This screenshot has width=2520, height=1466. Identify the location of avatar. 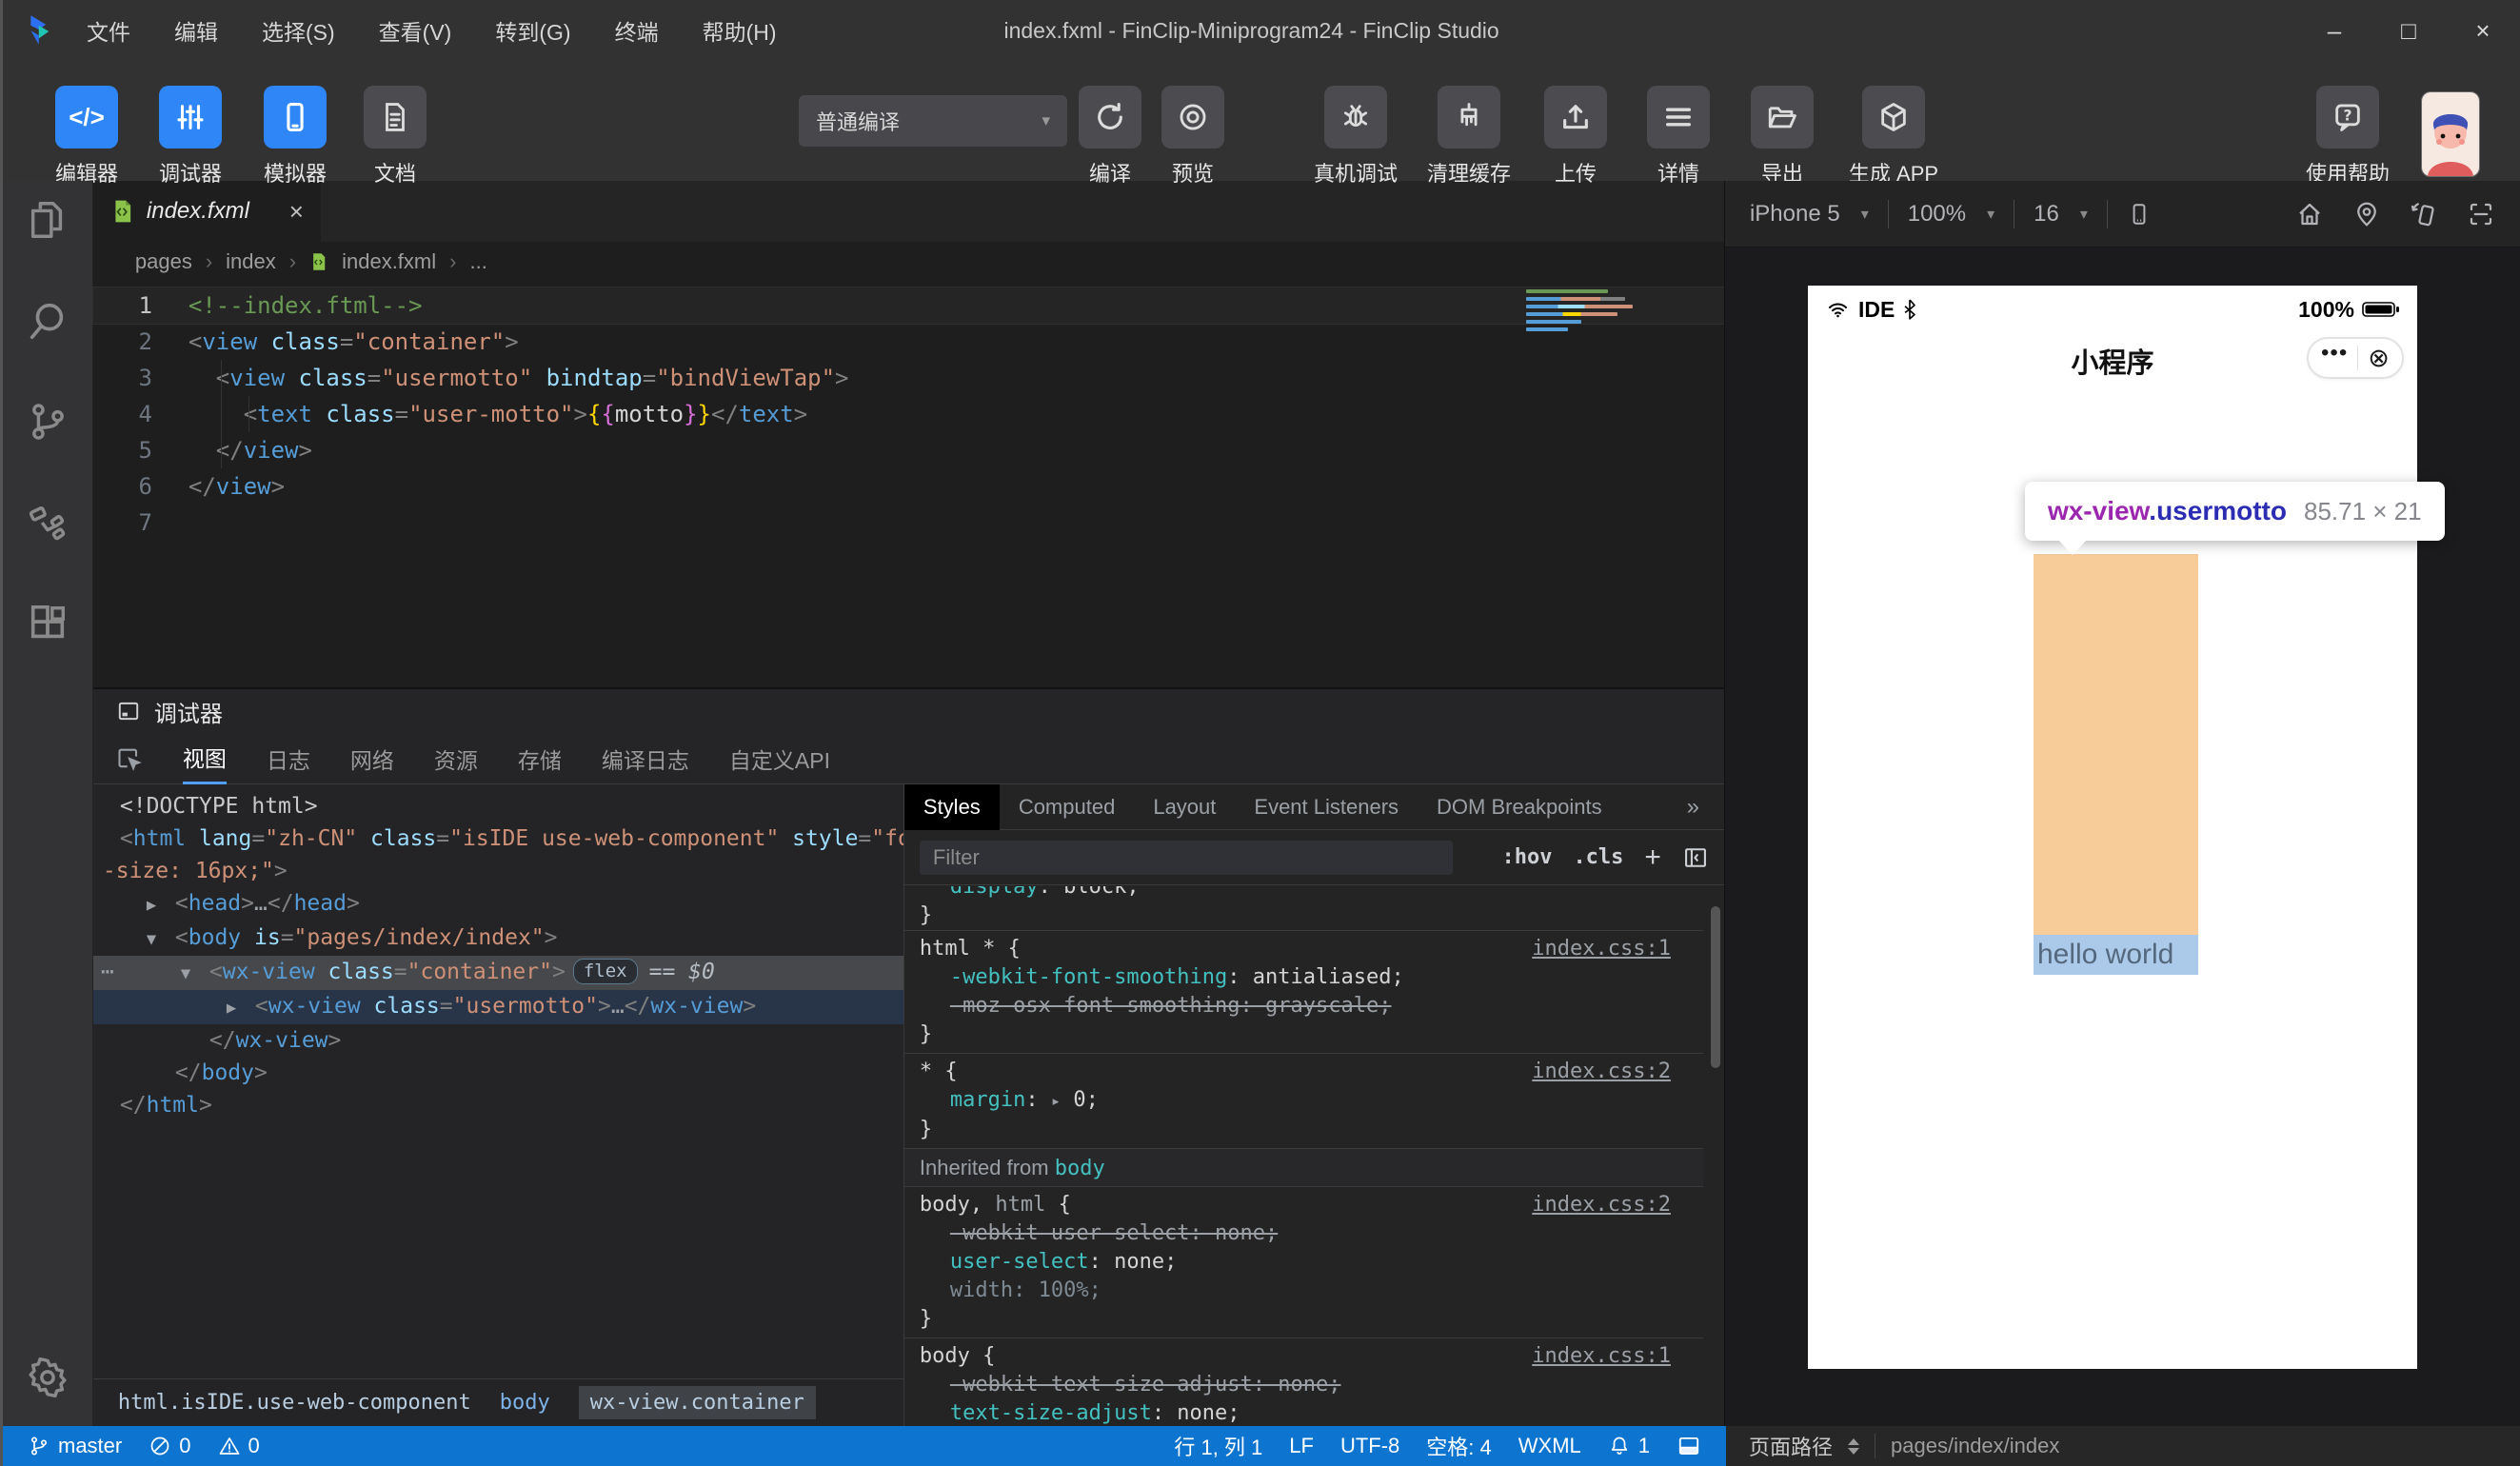
(2450, 134).